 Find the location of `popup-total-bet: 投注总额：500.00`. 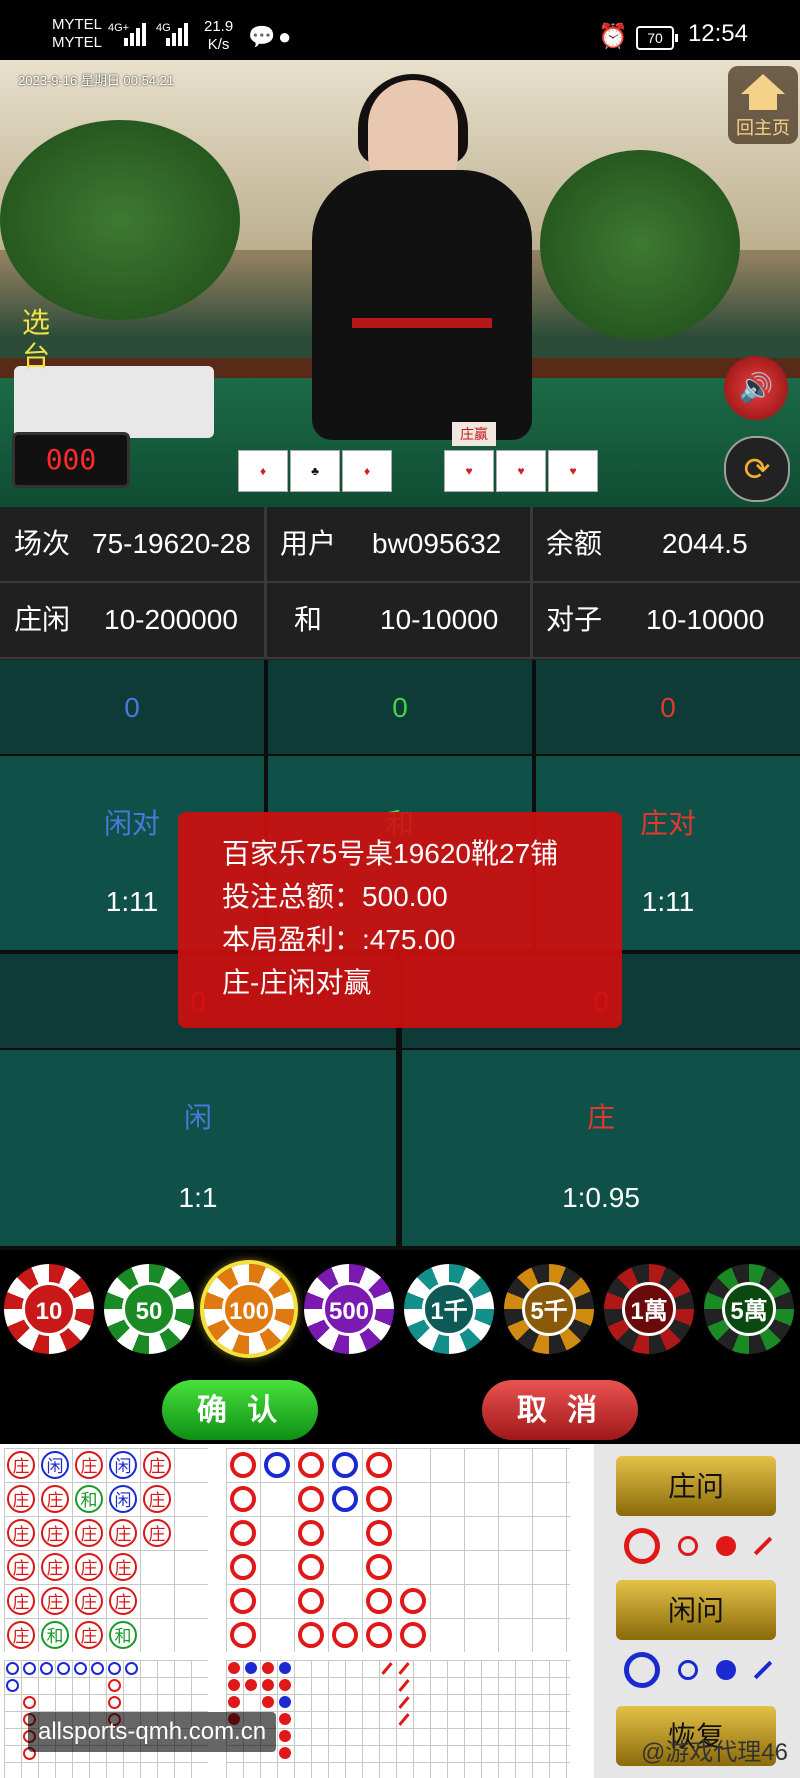

popup-total-bet: 投注总额：500.00 is located at coordinates (335, 896).